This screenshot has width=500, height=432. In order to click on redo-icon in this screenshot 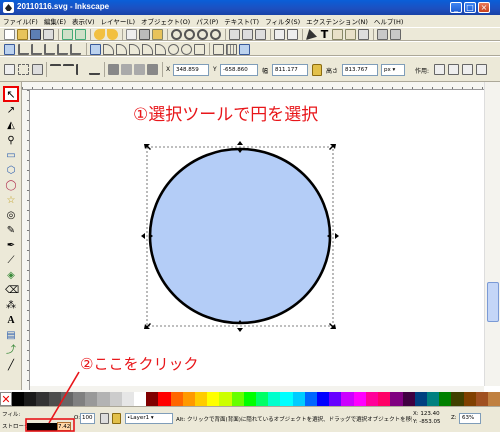, I will do `click(112, 34)`.